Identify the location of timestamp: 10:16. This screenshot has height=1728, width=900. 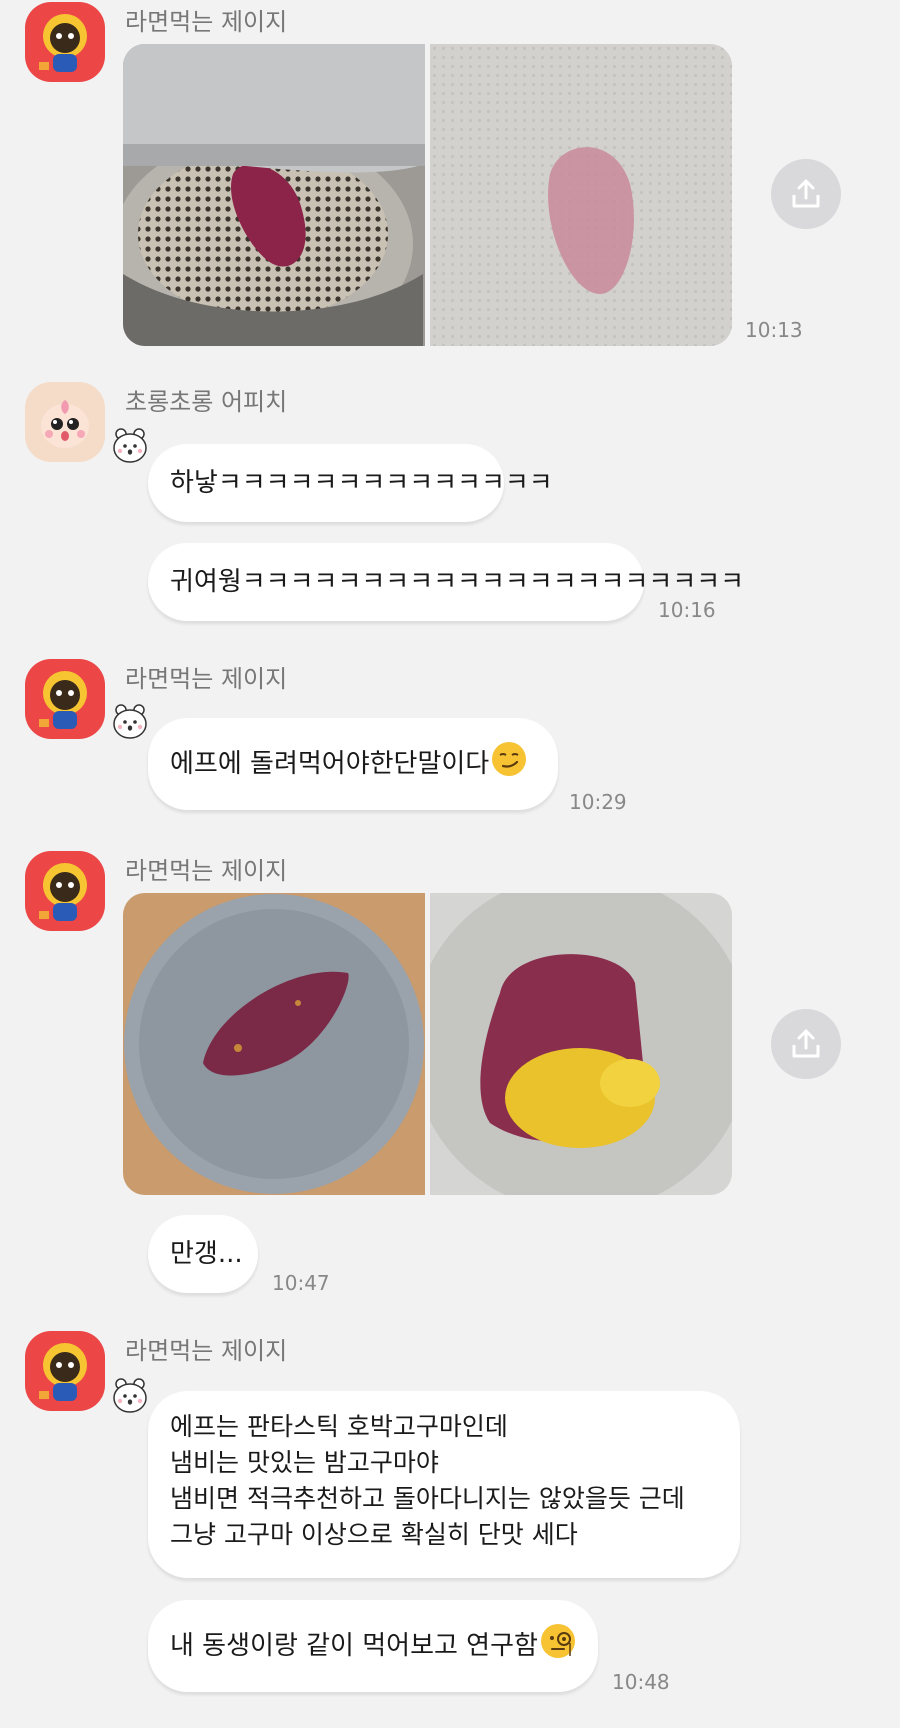
(687, 610).